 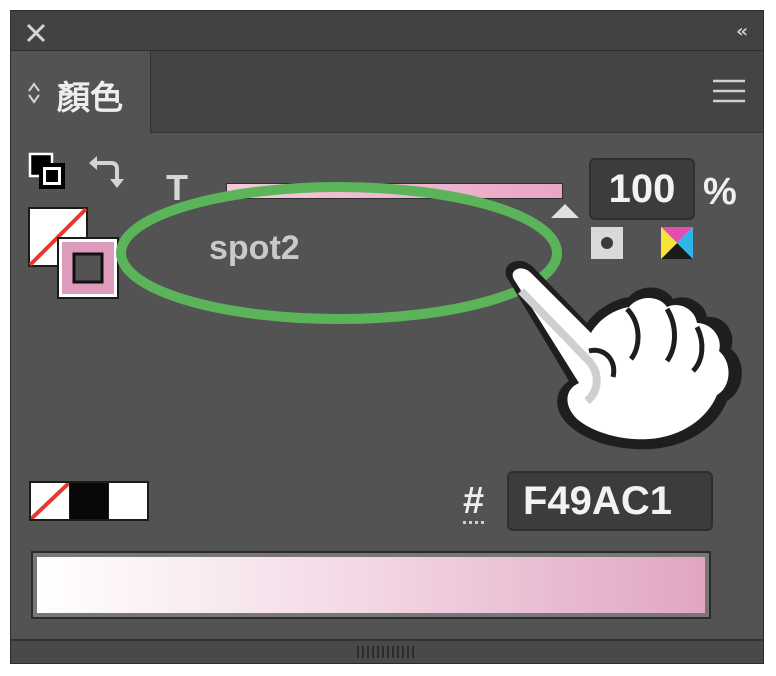 I want to click on color-ramp-gradient, so click(x=371, y=585).